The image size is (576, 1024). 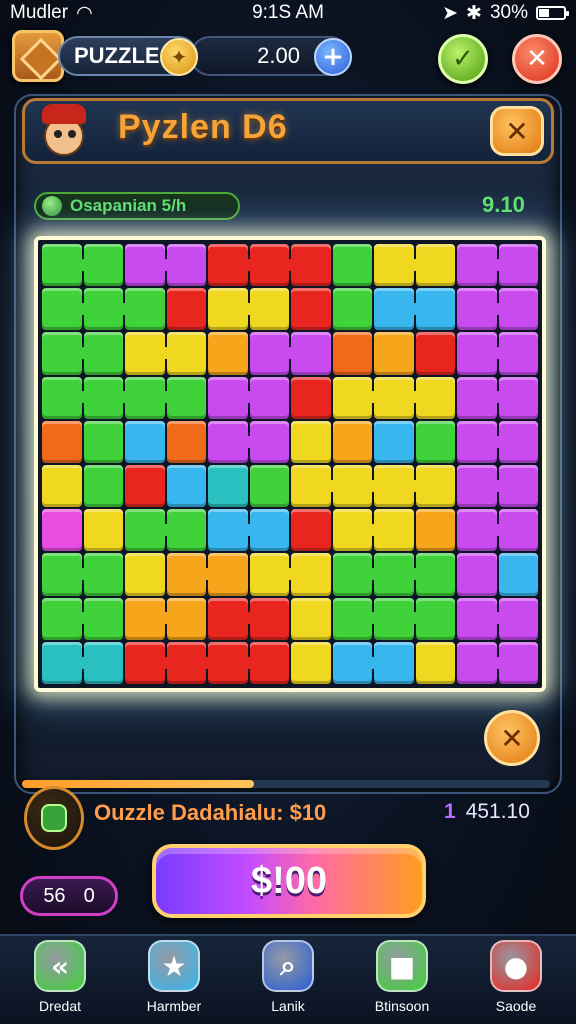 I want to click on coin-icon: ✦, so click(x=179, y=57).